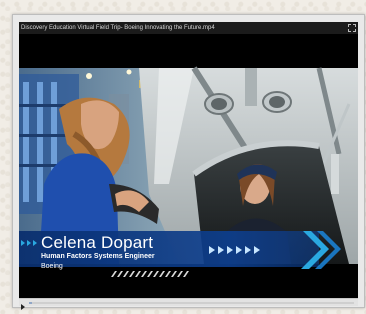 The height and width of the screenshot is (314, 366). I want to click on seek-bar, so click(191, 303).